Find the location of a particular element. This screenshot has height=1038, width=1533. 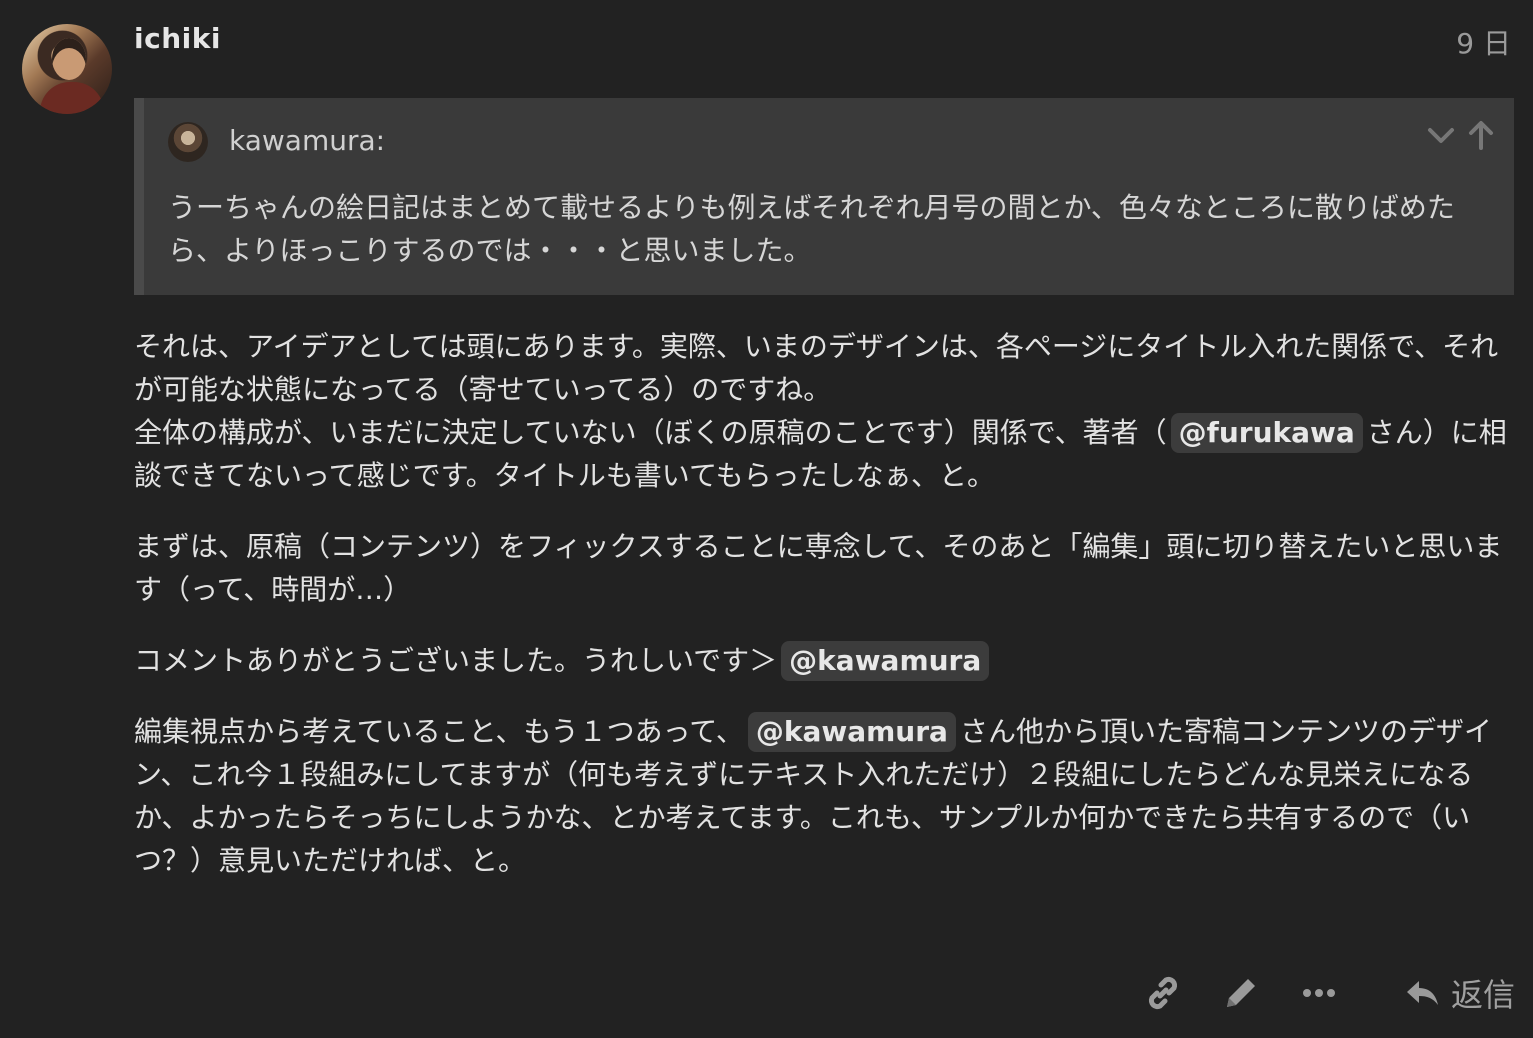

paragraph-3-text: コメントありがとうございました。うれしいです＞ is located at coordinates (456, 660).